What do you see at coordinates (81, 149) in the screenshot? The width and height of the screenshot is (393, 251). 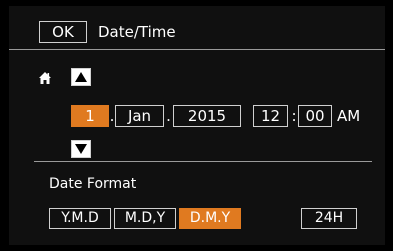 I see `down-arrow-icon` at bounding box center [81, 149].